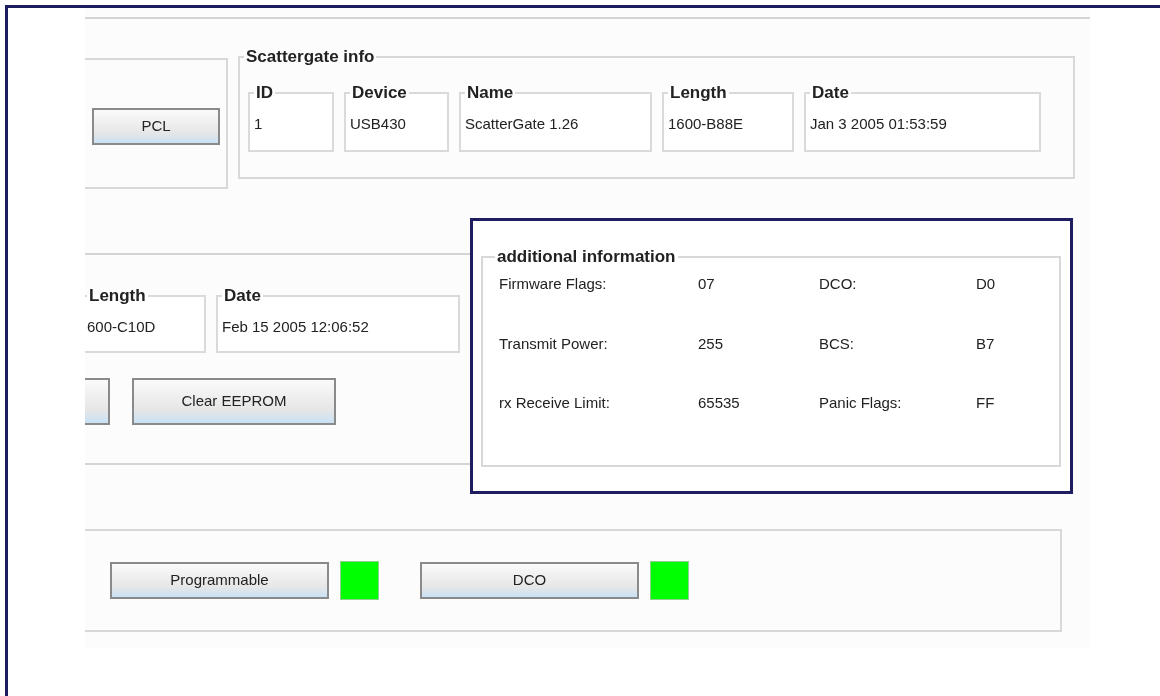 The height and width of the screenshot is (696, 1160). Describe the element at coordinates (719, 403) in the screenshot. I see `info-value: 65535` at that location.